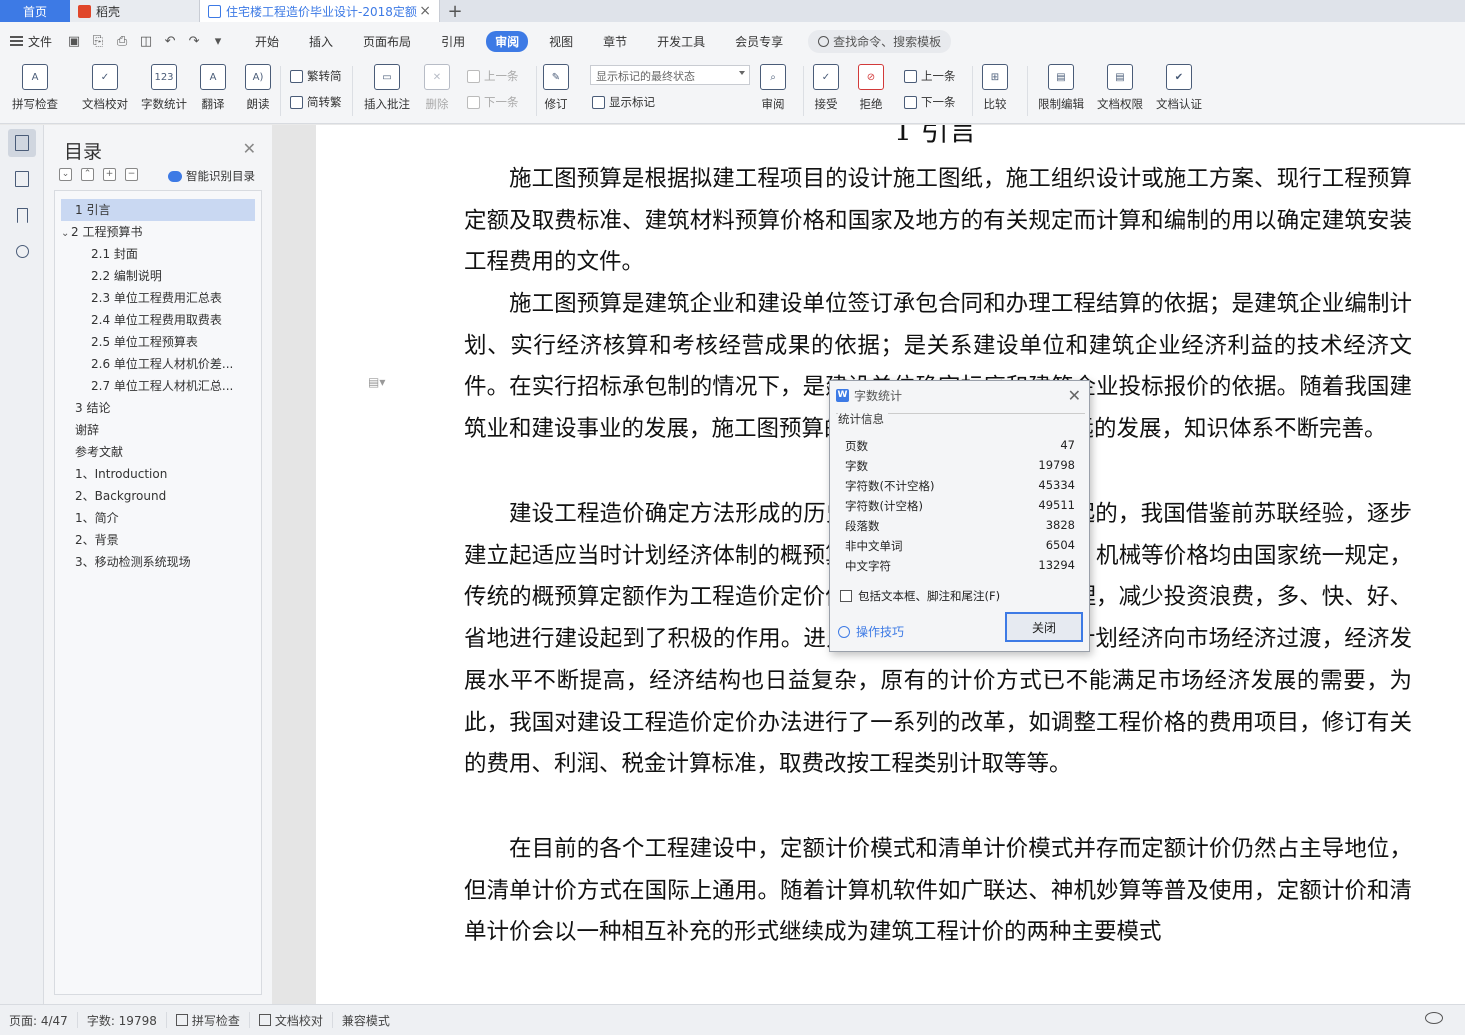  What do you see at coordinates (211, 176) in the screenshot?
I see `smart-toc-button: 智能识别目录` at bounding box center [211, 176].